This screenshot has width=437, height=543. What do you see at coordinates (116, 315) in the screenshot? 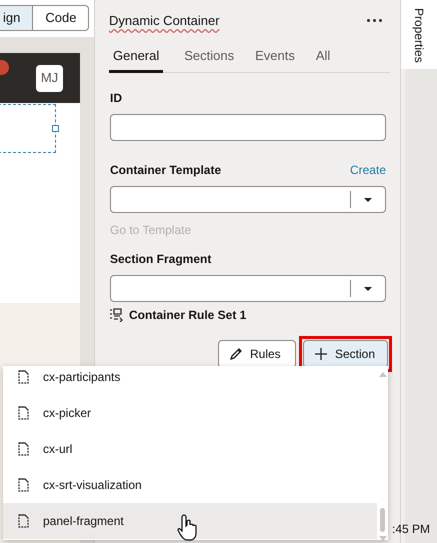
I see `rule-list-icon` at bounding box center [116, 315].